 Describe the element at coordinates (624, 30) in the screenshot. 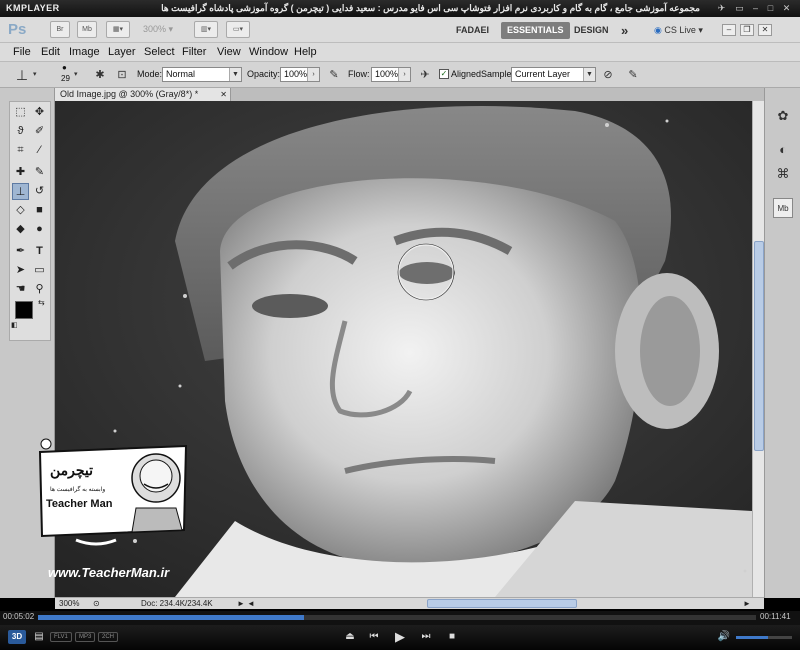

I see `more-workspaces-icon: »` at that location.